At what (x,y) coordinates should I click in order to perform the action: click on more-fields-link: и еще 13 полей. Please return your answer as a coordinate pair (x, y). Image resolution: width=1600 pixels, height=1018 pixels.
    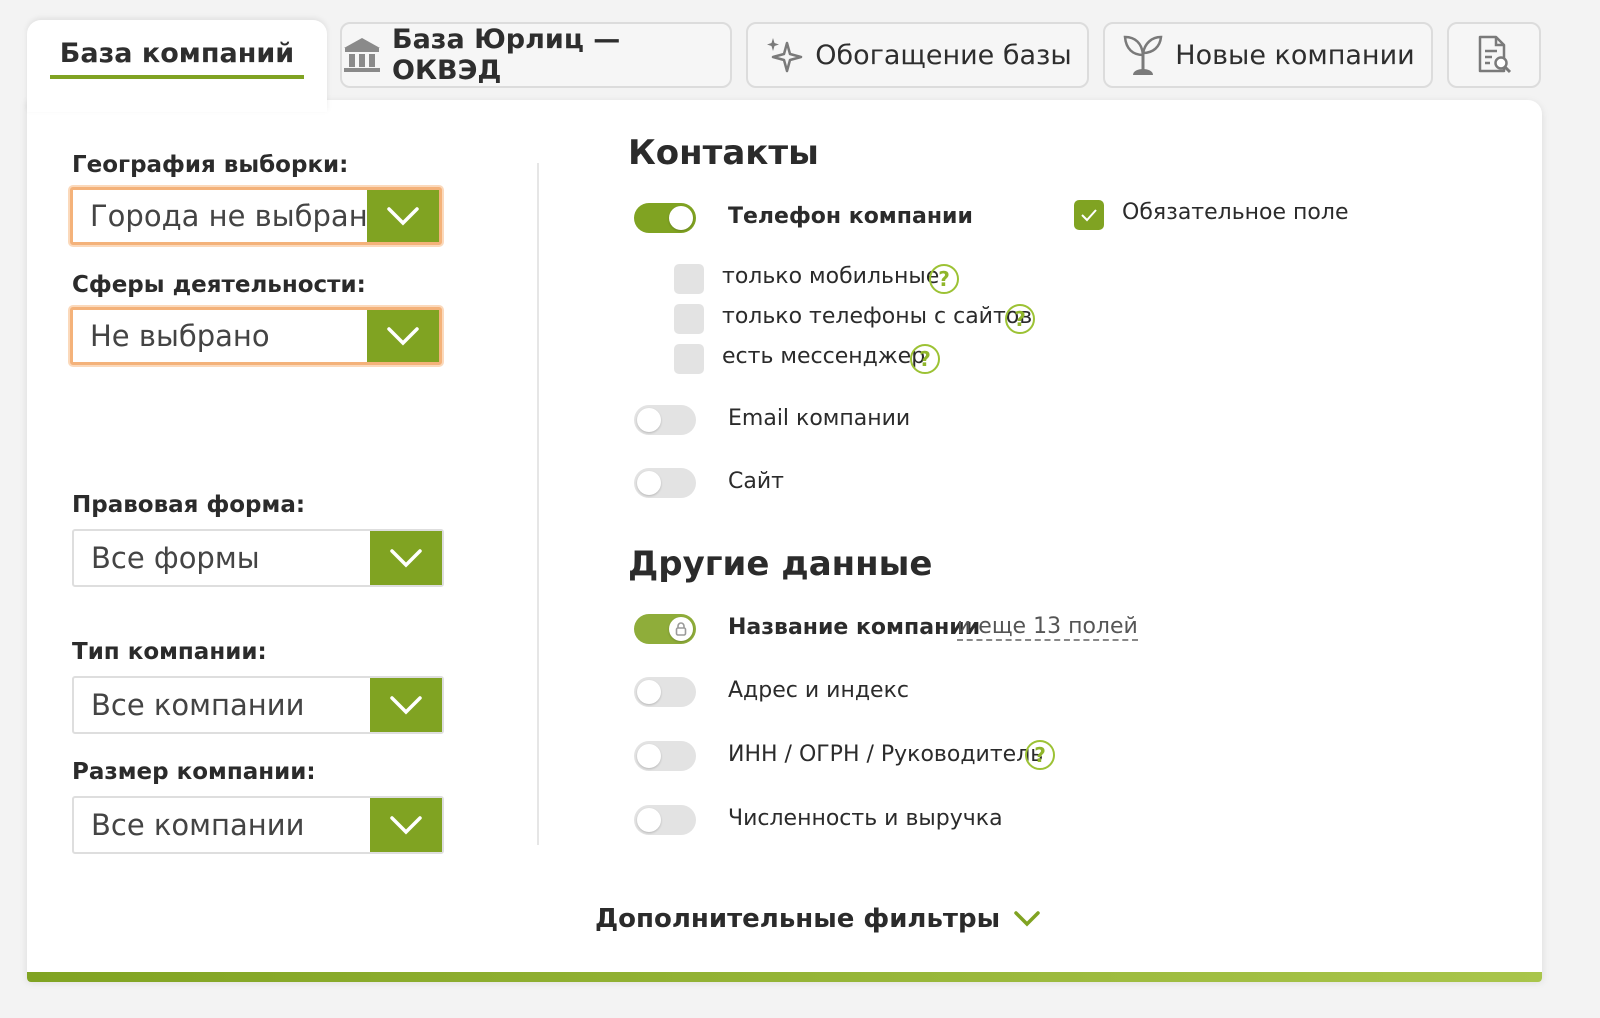
    Looking at the image, I should click on (1047, 627).